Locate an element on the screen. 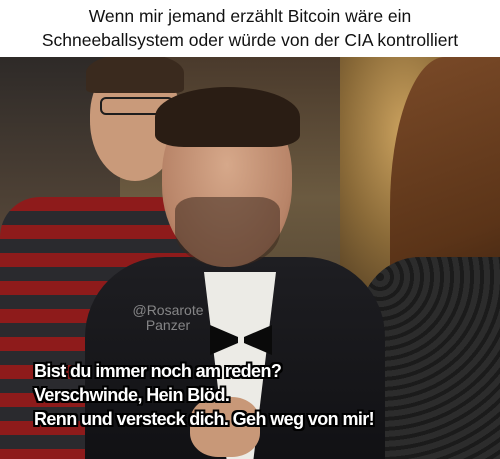 This screenshot has height=459, width=500. watermark: @Rosarote Panzer is located at coordinates (168, 318).